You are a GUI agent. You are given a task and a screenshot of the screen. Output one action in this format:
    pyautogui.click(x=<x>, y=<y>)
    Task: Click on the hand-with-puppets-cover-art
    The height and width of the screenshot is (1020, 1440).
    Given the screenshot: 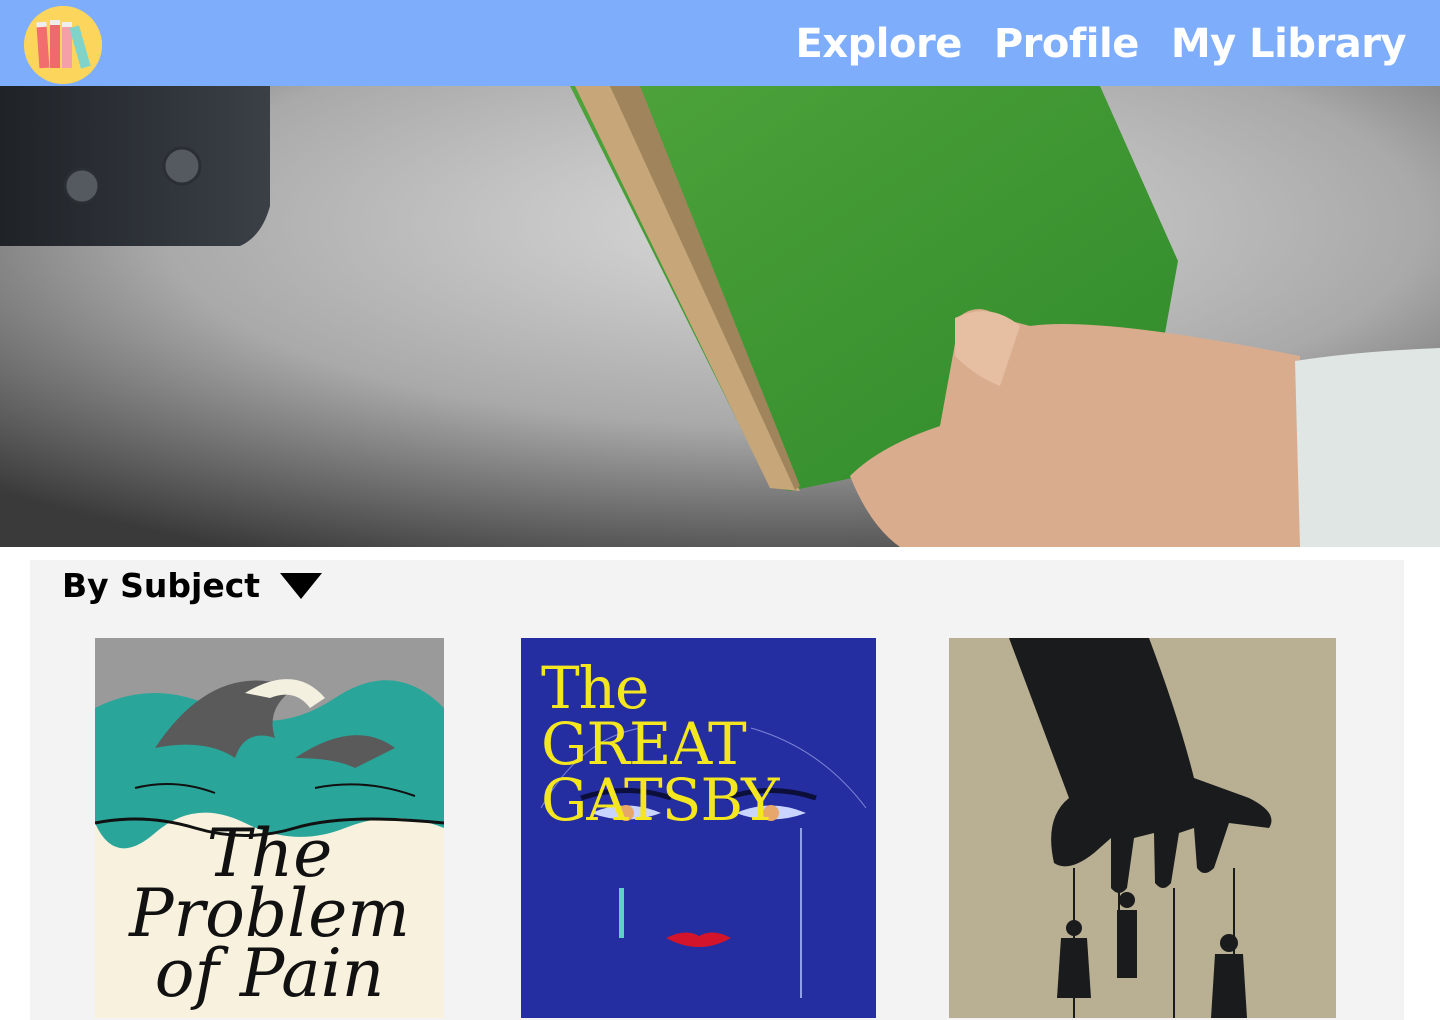 What is the action you would take?
    pyautogui.click(x=1142, y=828)
    